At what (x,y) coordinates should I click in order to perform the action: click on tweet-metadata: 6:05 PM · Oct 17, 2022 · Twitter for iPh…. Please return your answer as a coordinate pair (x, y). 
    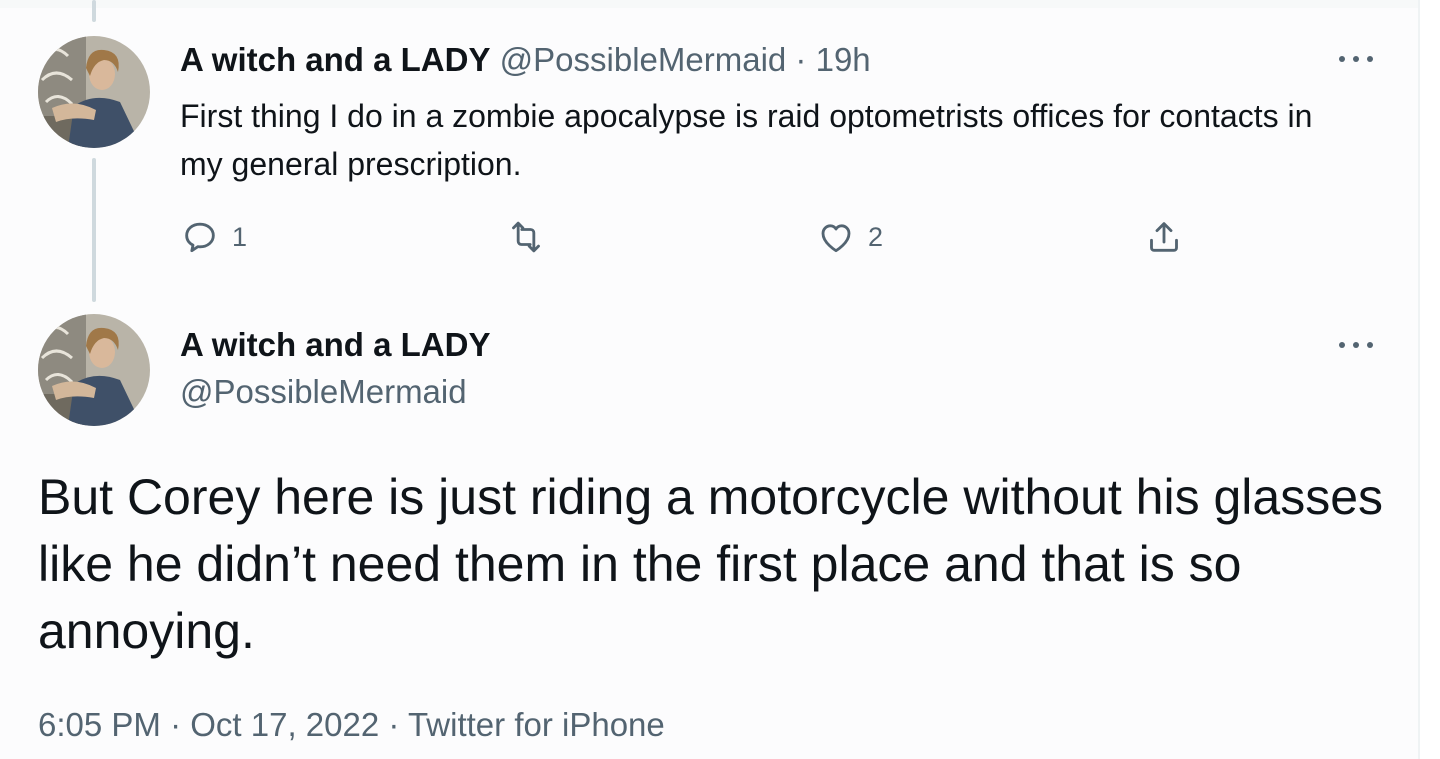
    Looking at the image, I should click on (351, 725).